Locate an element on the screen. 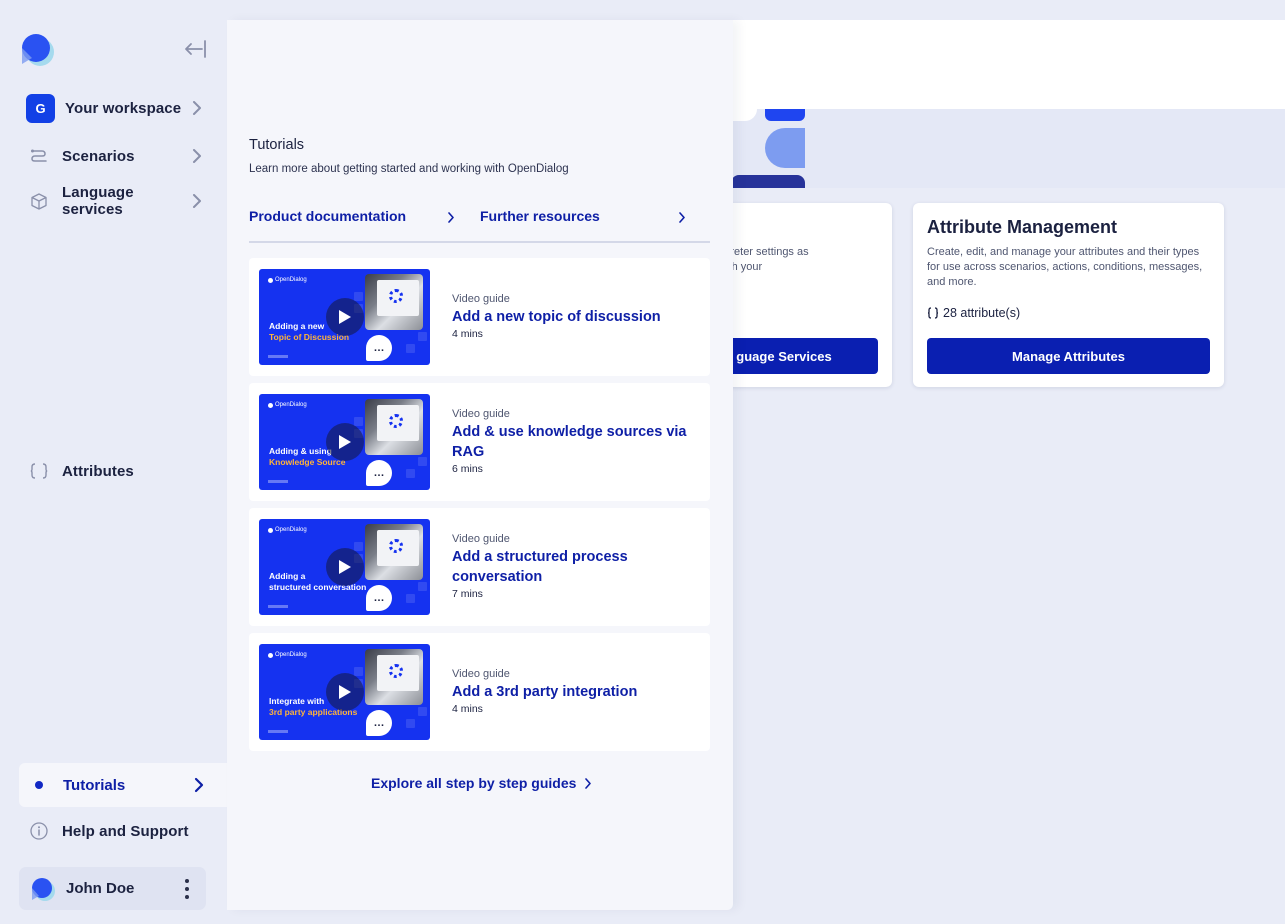 This screenshot has height=924, width=1285. cube-icon is located at coordinates (39, 201).